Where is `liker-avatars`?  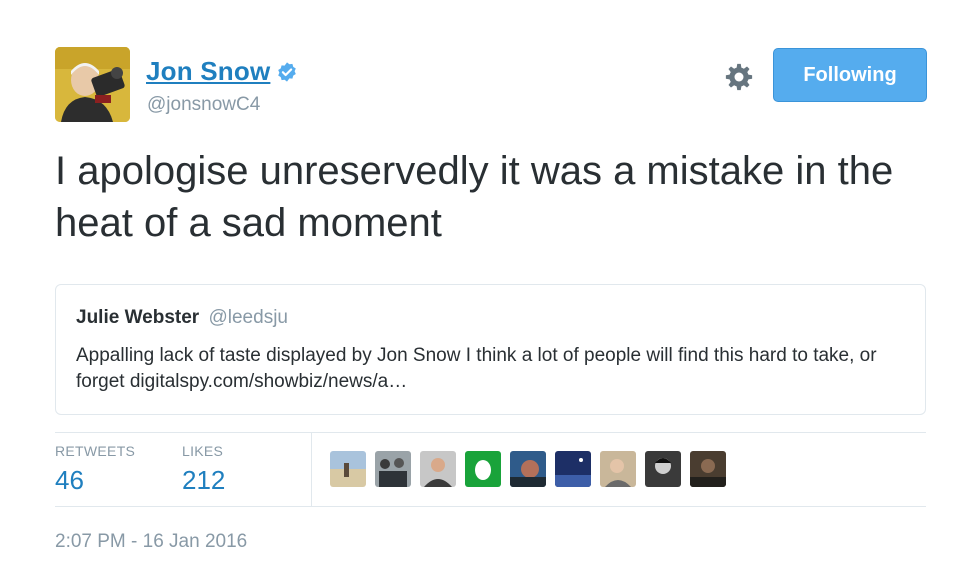
liker-avatars is located at coordinates (532, 469).